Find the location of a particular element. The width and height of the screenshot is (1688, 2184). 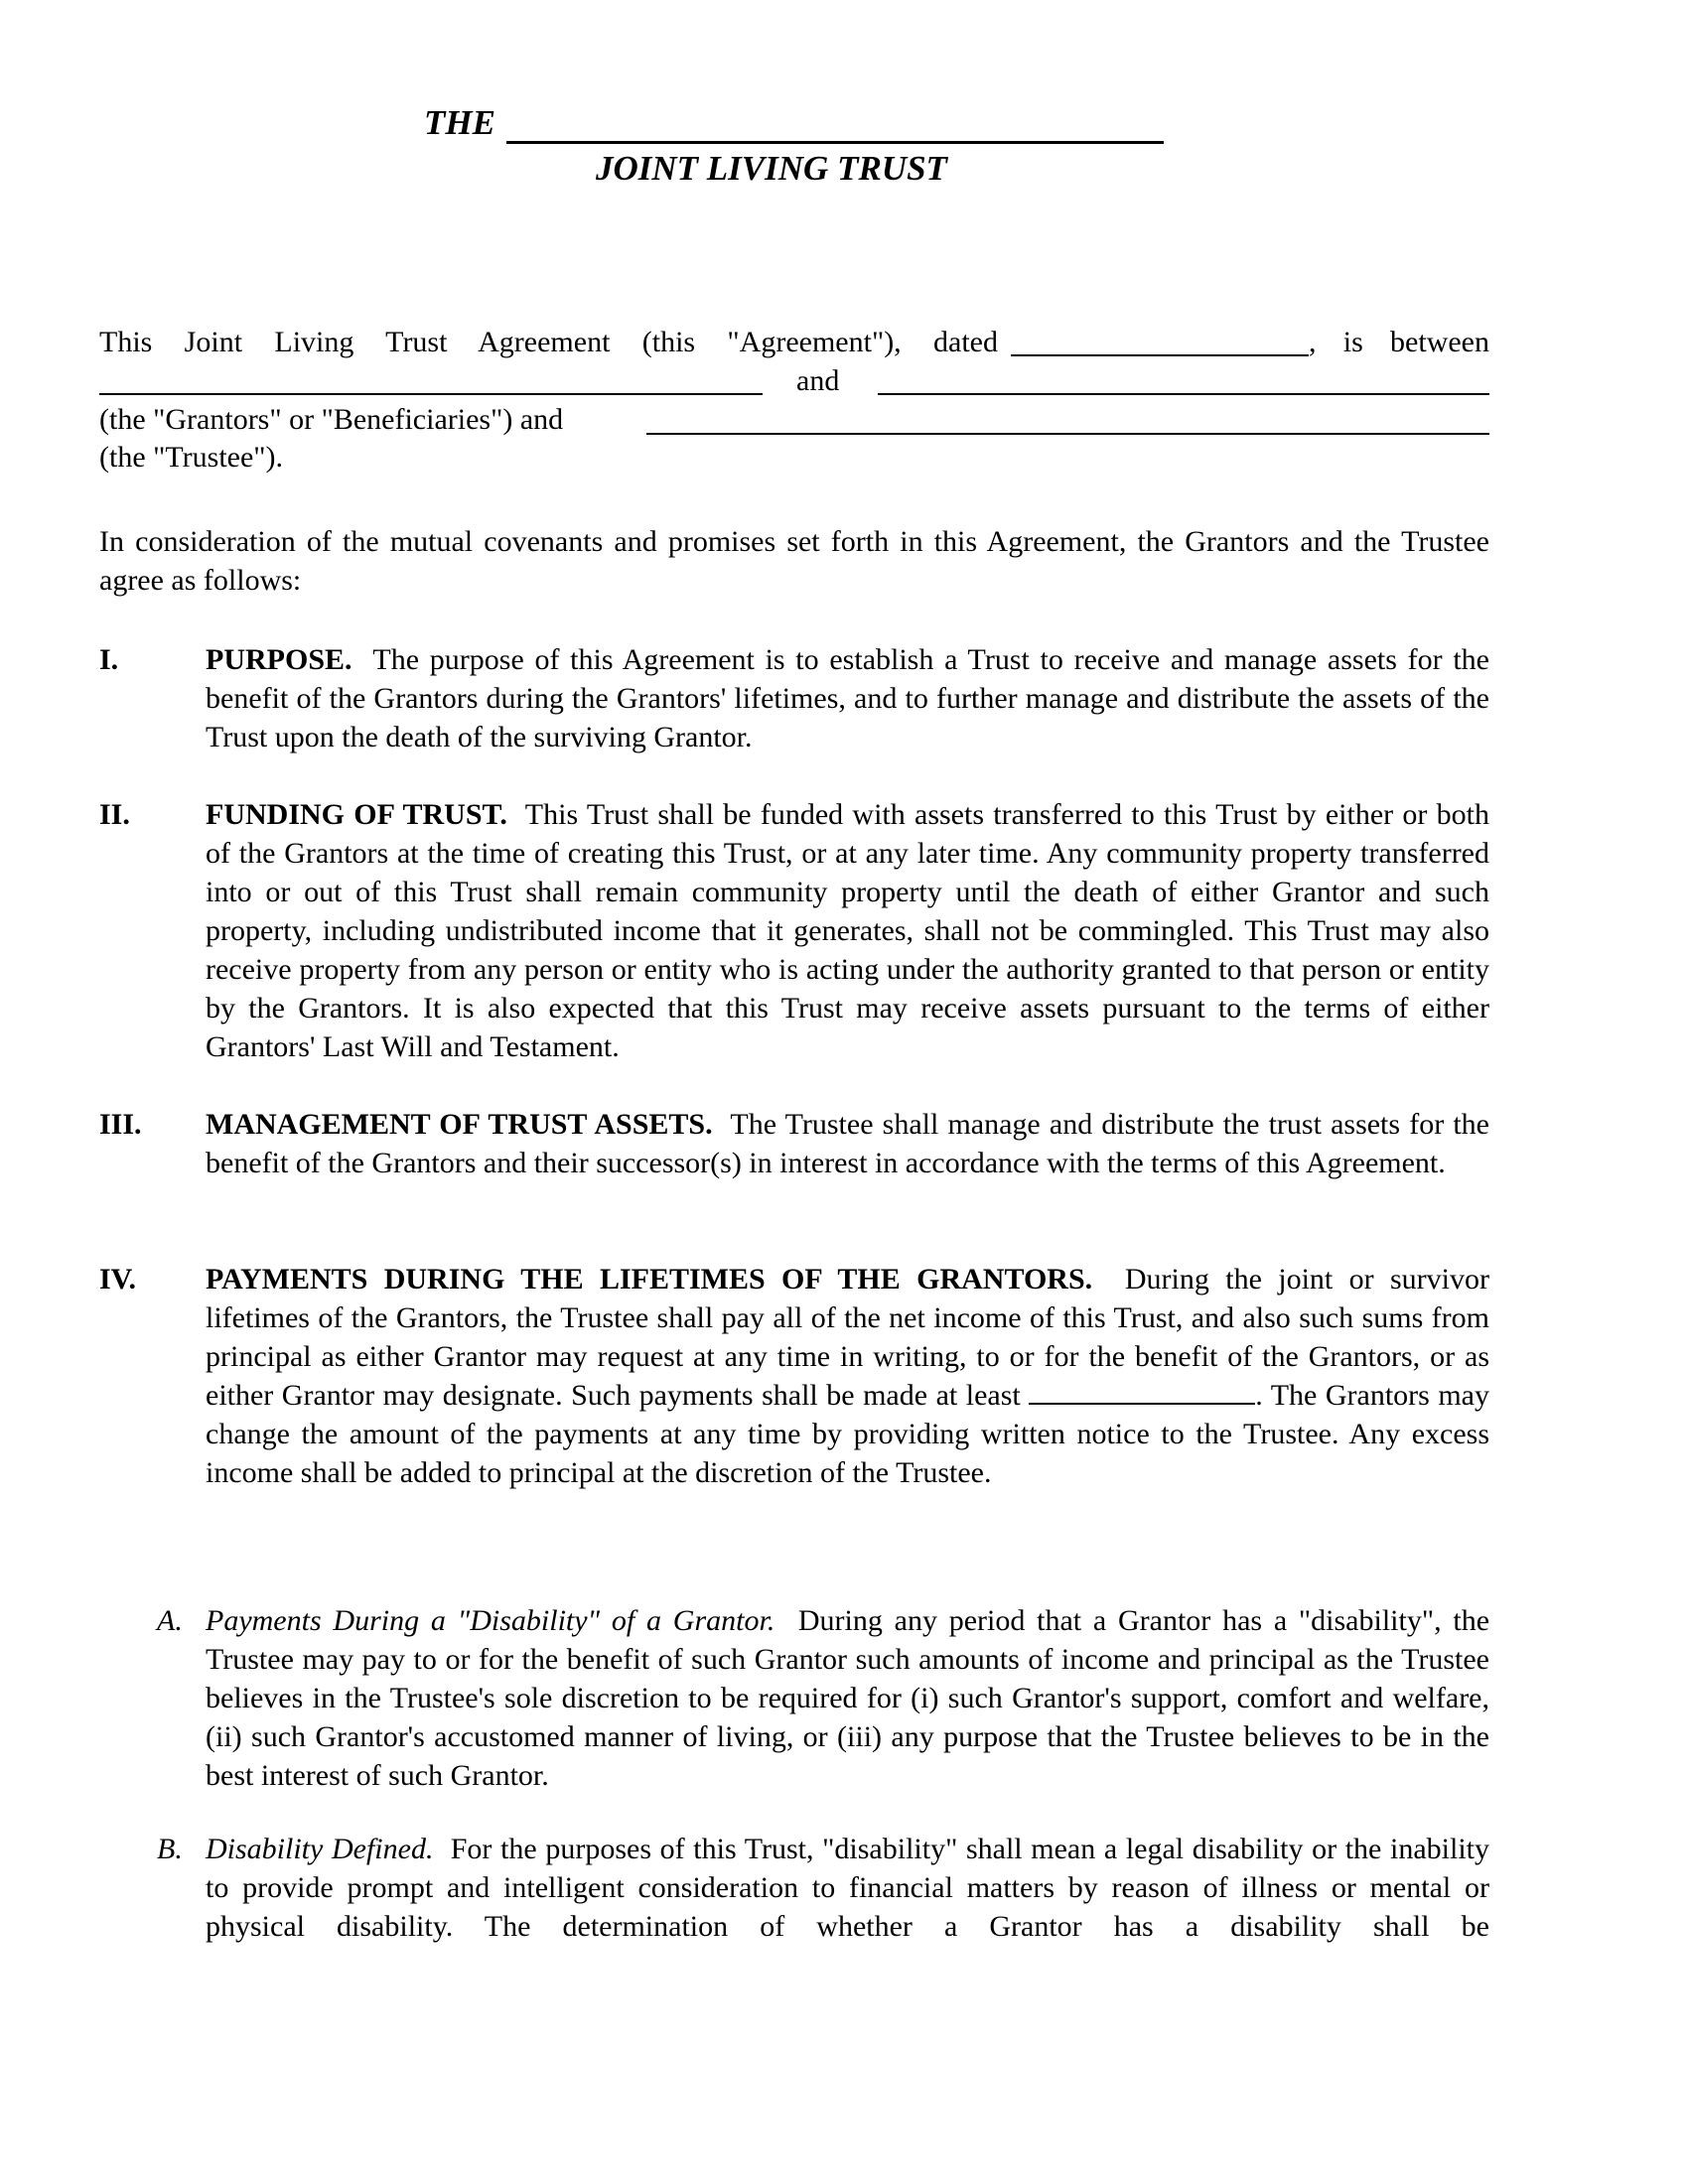

section-heading: PURPOSE. is located at coordinates (279, 659).